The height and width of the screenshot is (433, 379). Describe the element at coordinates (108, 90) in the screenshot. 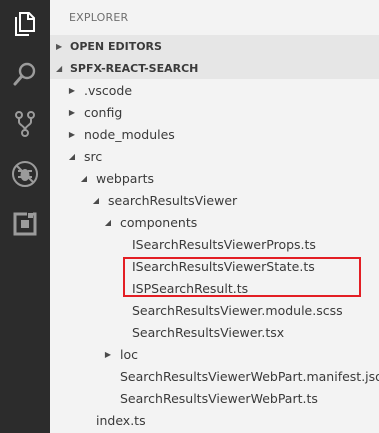

I see `tree-item-label: .vscode` at that location.